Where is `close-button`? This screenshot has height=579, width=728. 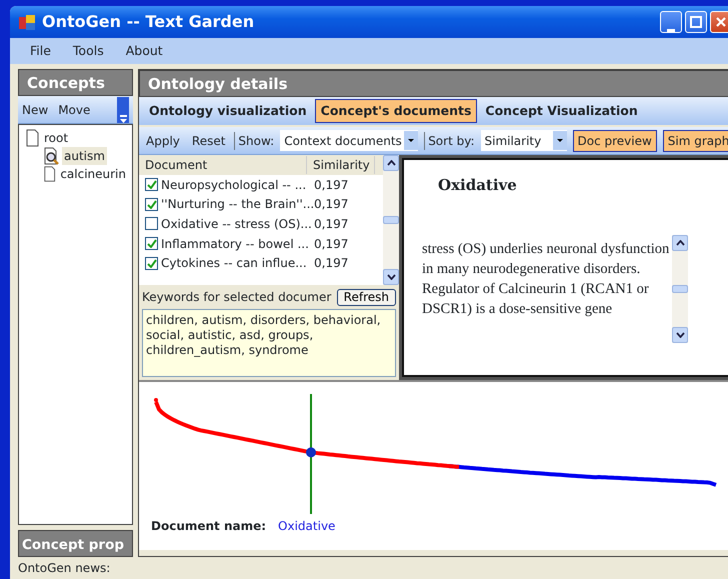 close-button is located at coordinates (719, 22).